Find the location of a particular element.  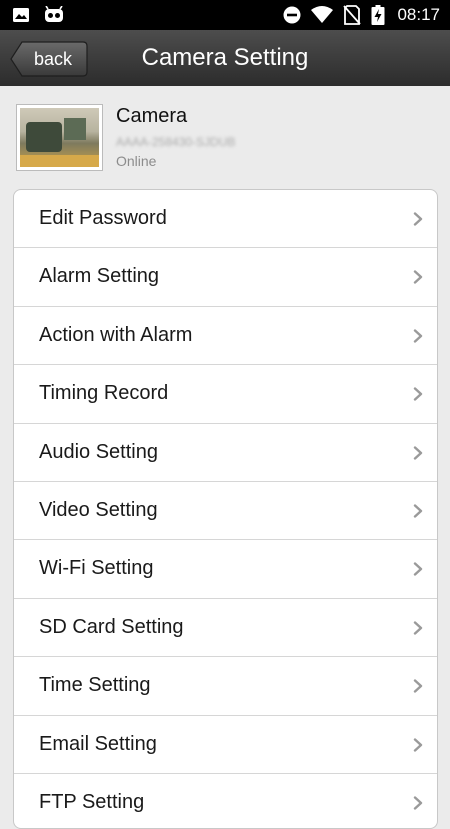

menu-item-label: Alarm Setting is located at coordinates (99, 276).